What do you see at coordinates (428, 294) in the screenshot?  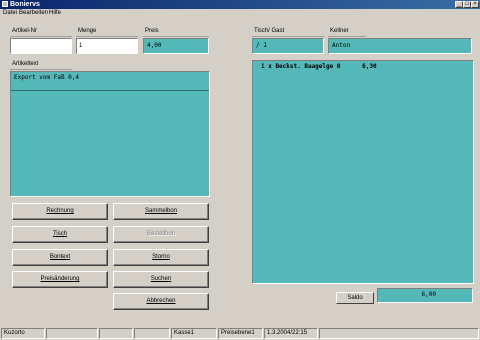 I see `saldo-value: 6,00` at bounding box center [428, 294].